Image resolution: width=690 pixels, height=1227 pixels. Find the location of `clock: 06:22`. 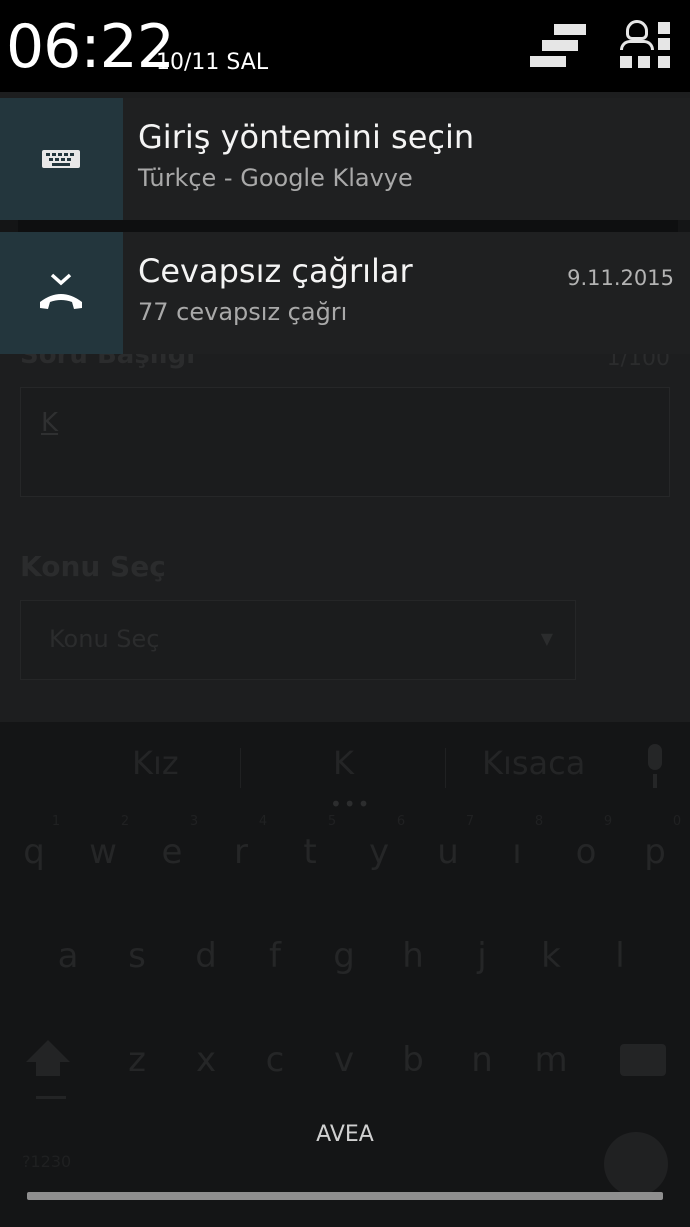

clock: 06:22 is located at coordinates (90, 47).